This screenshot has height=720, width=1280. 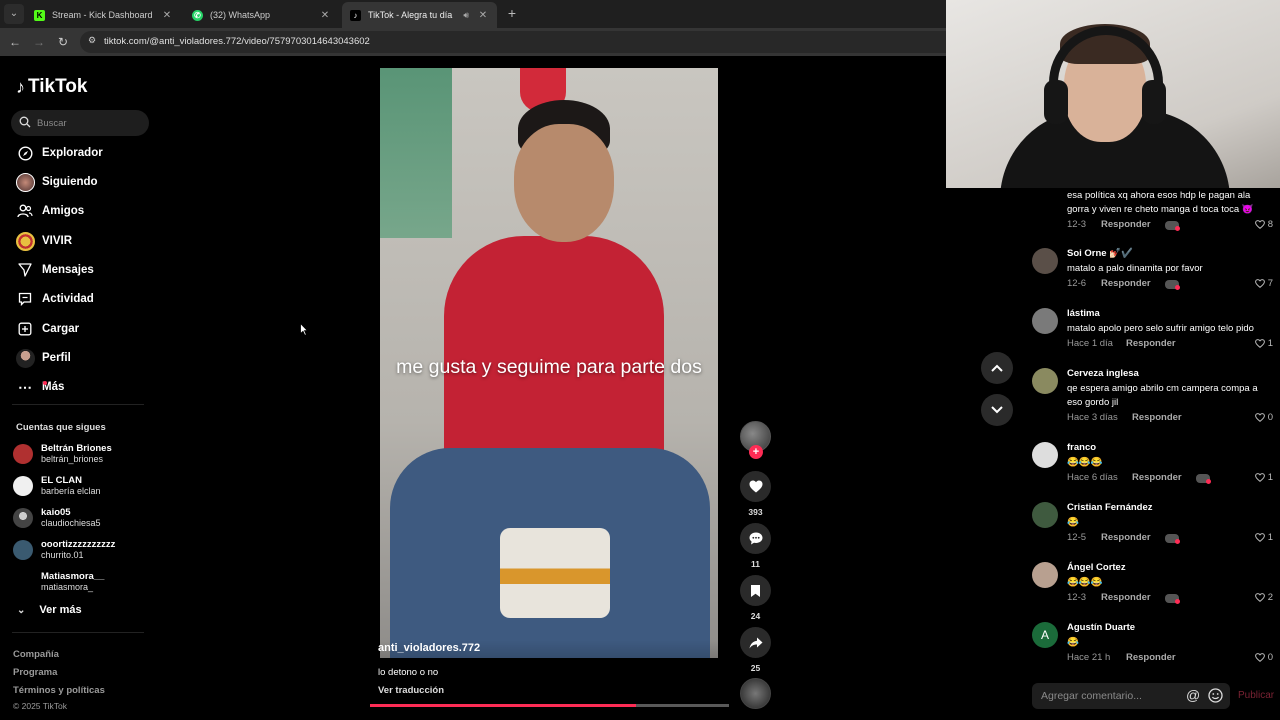 What do you see at coordinates (60, 610) in the screenshot?
I see `see-more-label: Ver más` at bounding box center [60, 610].